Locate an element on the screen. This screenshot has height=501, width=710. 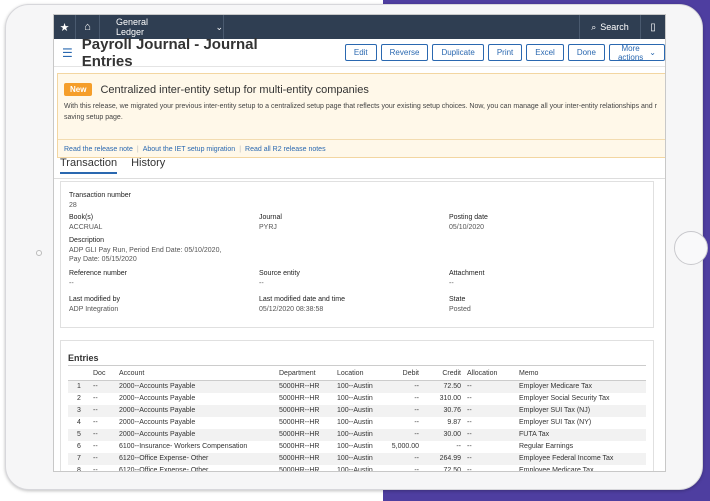
book-field: Book(s) ACCRUAL is located at coordinates (85, 223).